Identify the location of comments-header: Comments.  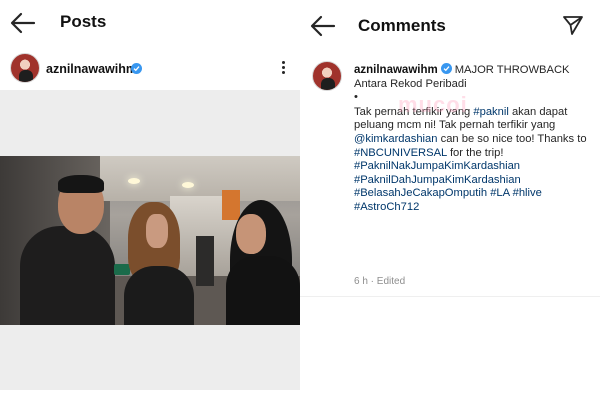
(450, 23).